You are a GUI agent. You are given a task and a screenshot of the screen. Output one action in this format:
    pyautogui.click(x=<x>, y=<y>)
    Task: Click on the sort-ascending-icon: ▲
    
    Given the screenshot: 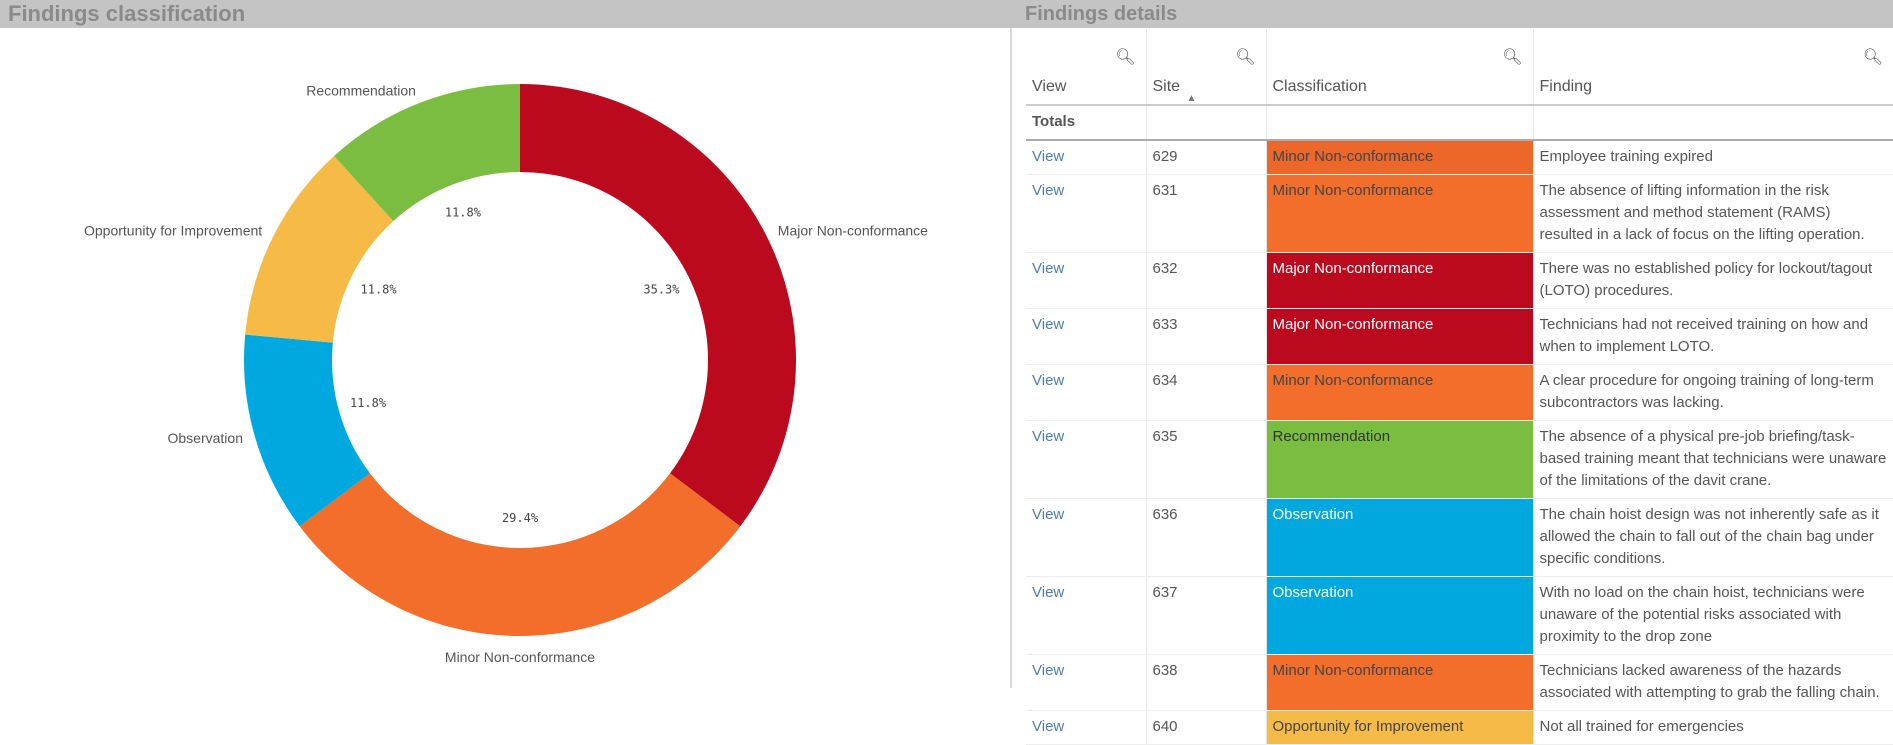 What is the action you would take?
    pyautogui.click(x=1192, y=98)
    